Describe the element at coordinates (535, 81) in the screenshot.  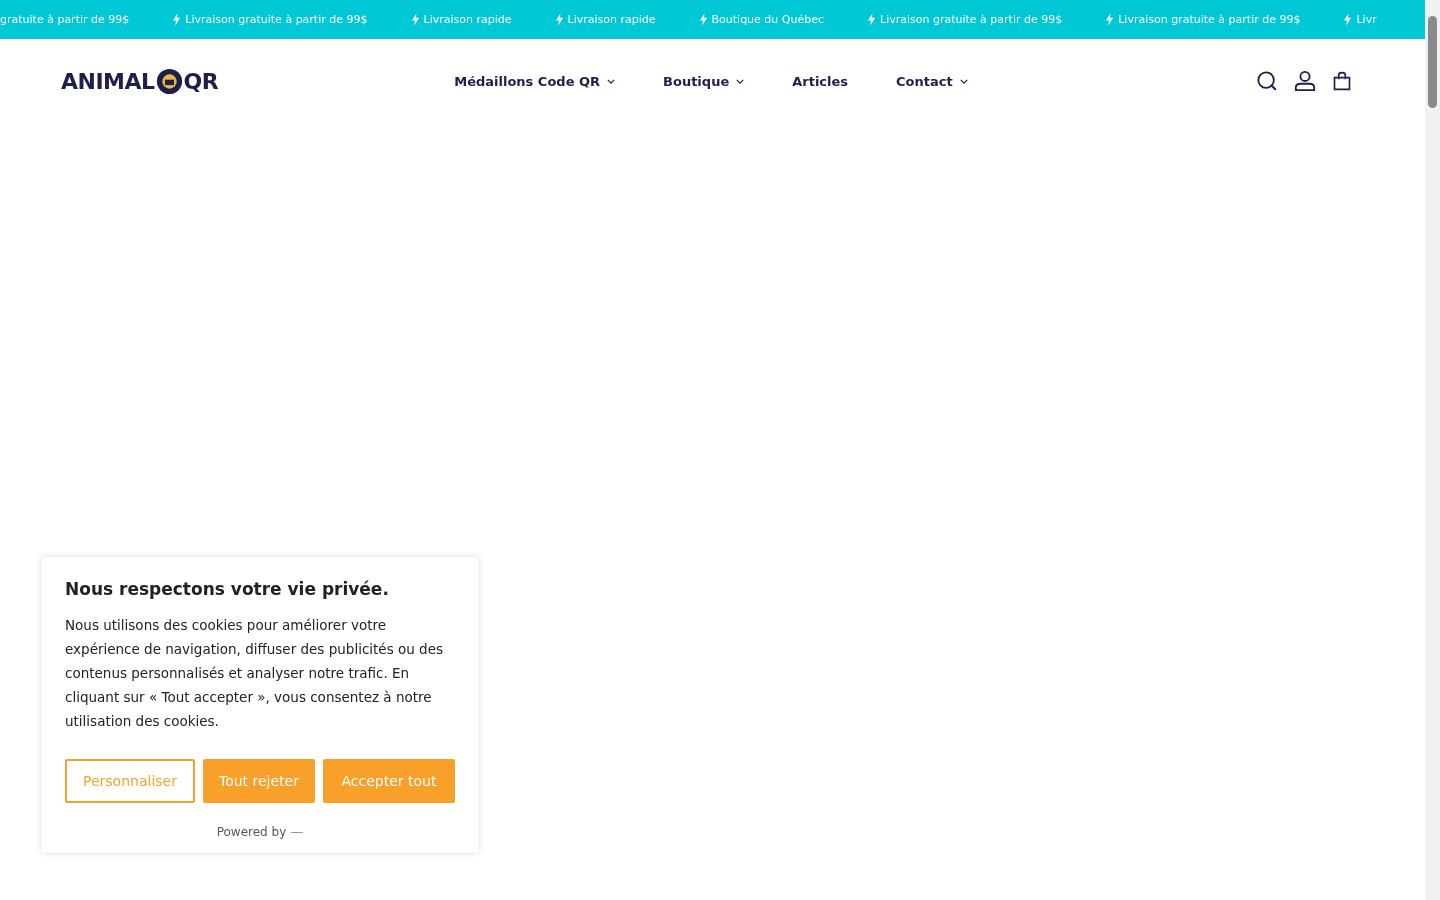
I see `nav-link: Médaillons Code QR` at that location.